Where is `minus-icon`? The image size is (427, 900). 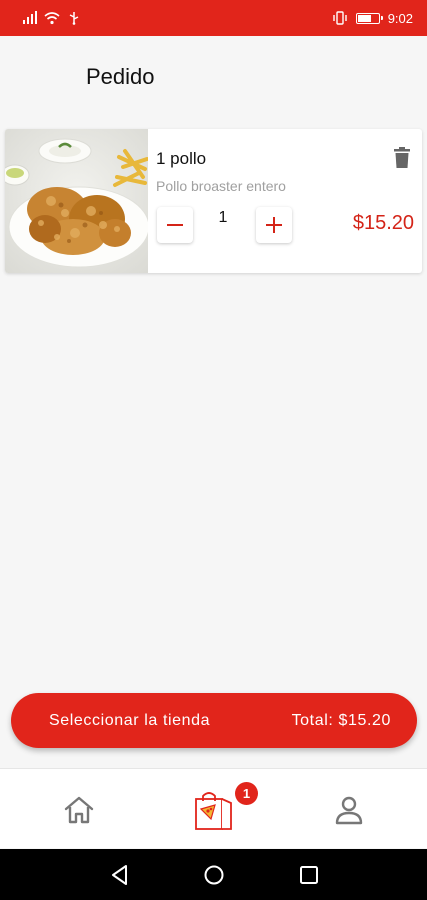 minus-icon is located at coordinates (175, 225).